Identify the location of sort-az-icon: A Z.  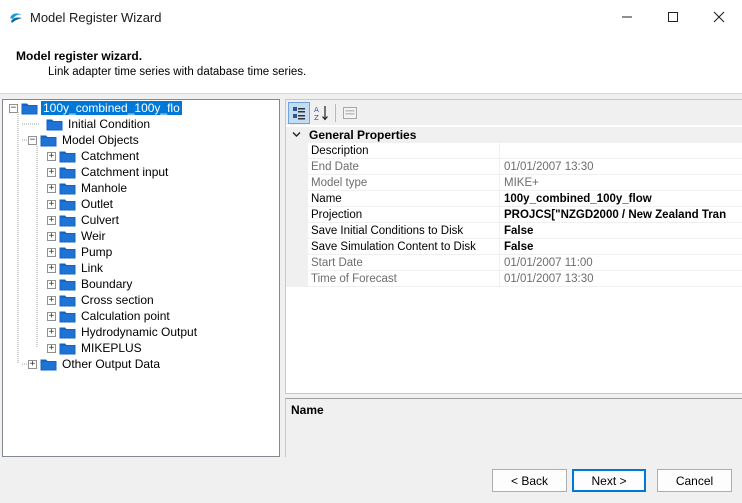
(321, 114).